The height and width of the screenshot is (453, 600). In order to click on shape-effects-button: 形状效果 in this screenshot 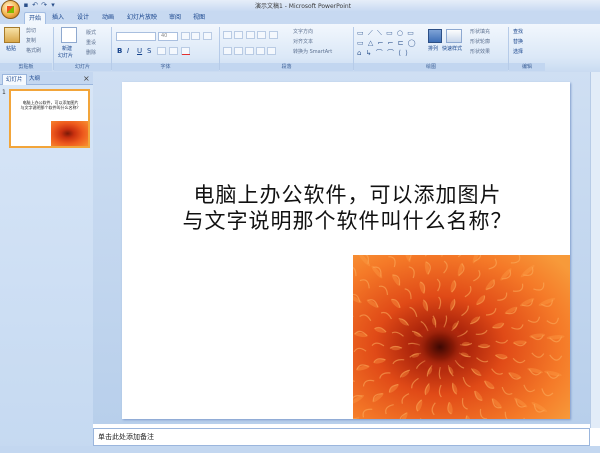, I will do `click(480, 51)`.